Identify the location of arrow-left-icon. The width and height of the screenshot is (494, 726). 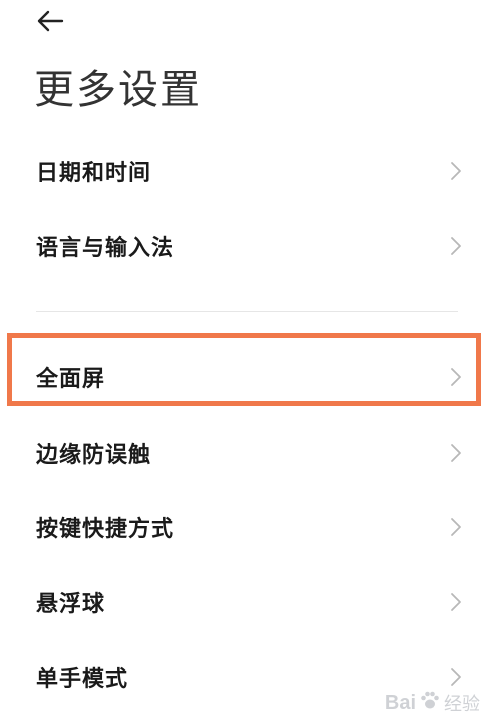
(54, 21).